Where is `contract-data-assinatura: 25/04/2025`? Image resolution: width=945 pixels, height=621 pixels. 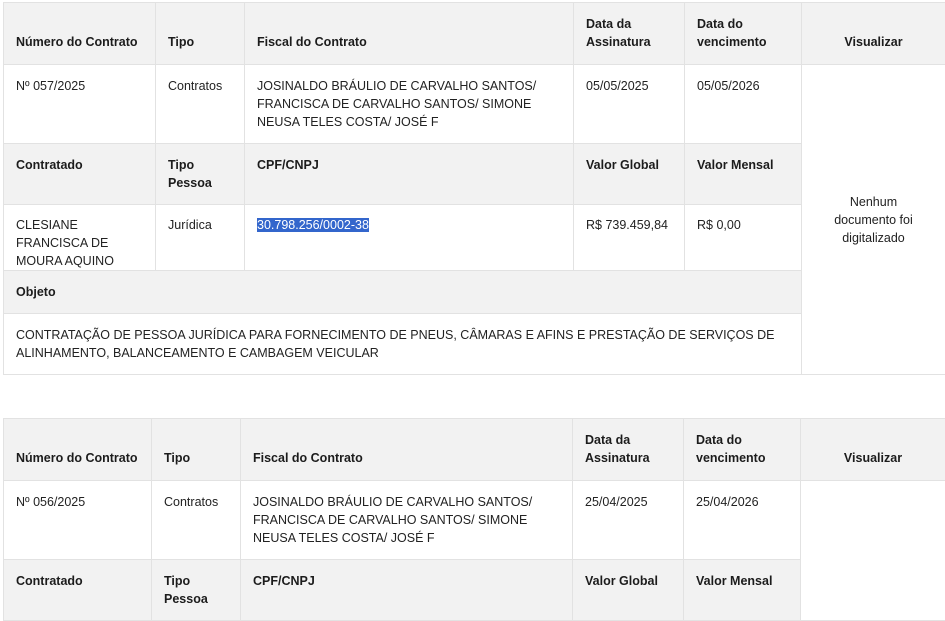 contract-data-assinatura: 25/04/2025 is located at coordinates (628, 520).